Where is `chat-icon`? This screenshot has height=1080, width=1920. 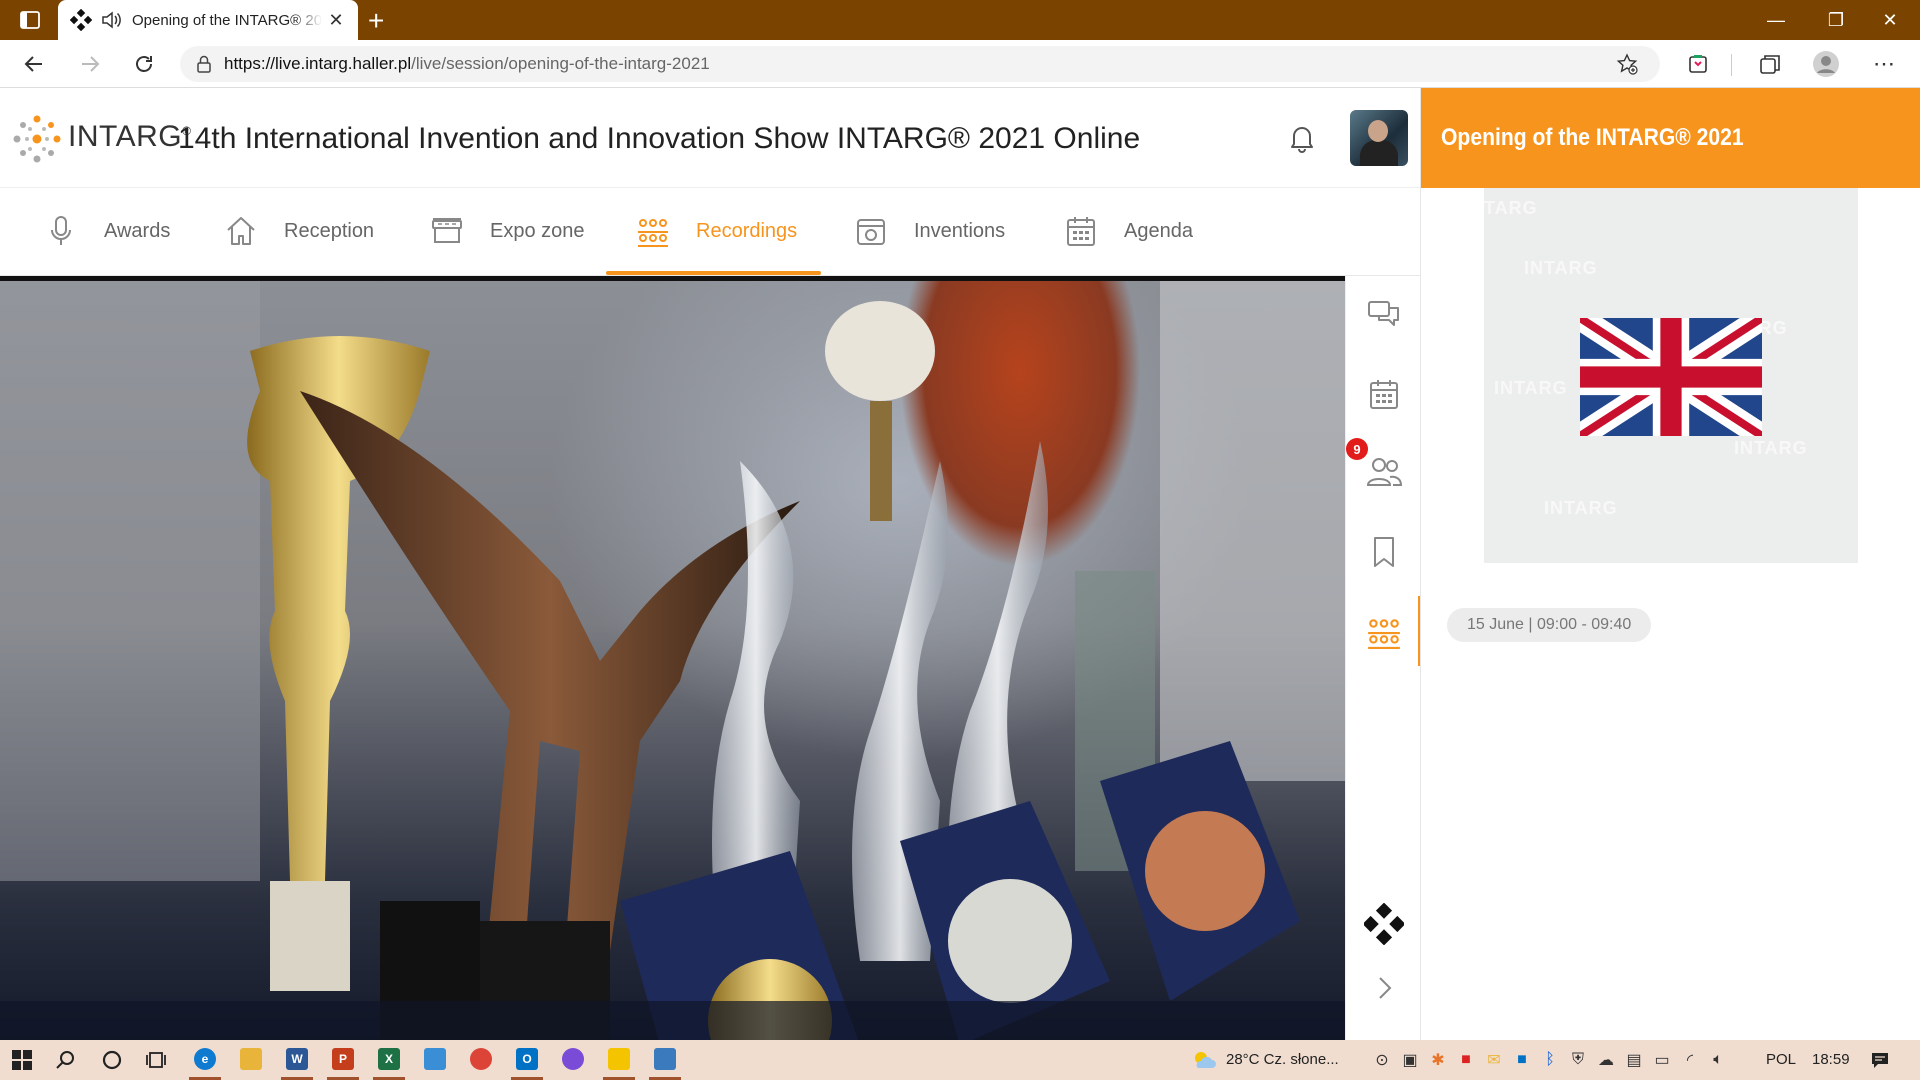 chat-icon is located at coordinates (1383, 313).